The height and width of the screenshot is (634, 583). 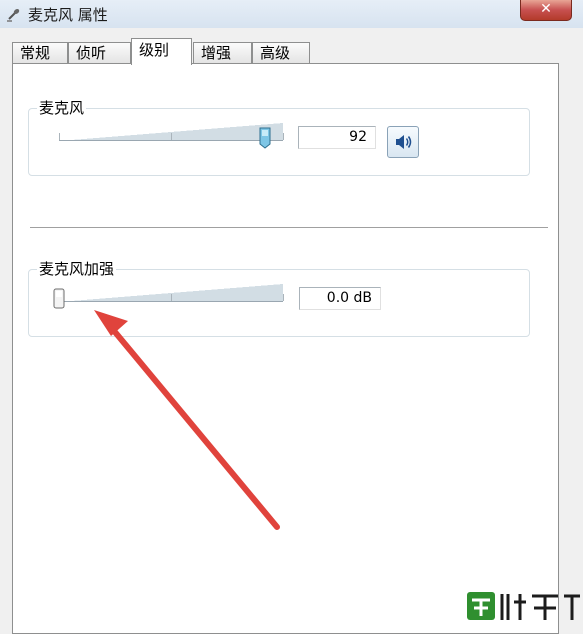 I want to click on tab-enhancements: 增强, so click(x=222, y=52).